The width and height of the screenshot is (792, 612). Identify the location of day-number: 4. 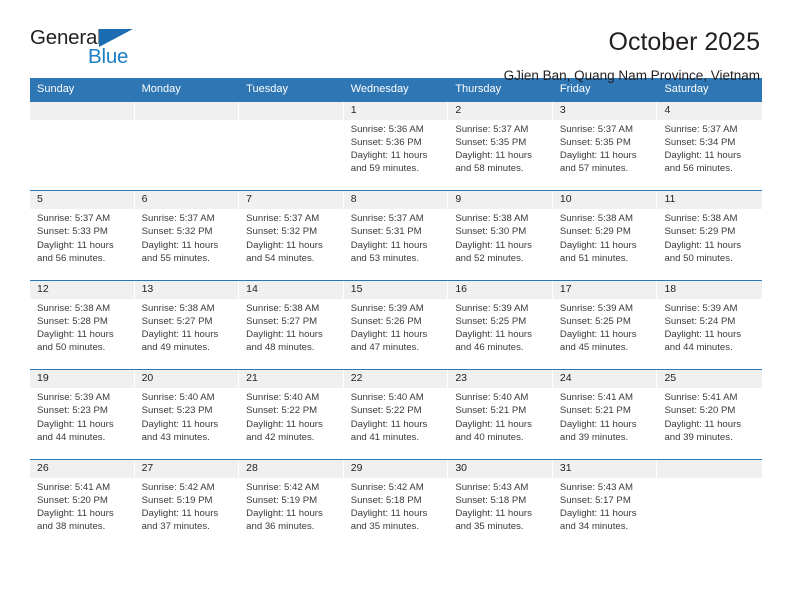
(710, 110).